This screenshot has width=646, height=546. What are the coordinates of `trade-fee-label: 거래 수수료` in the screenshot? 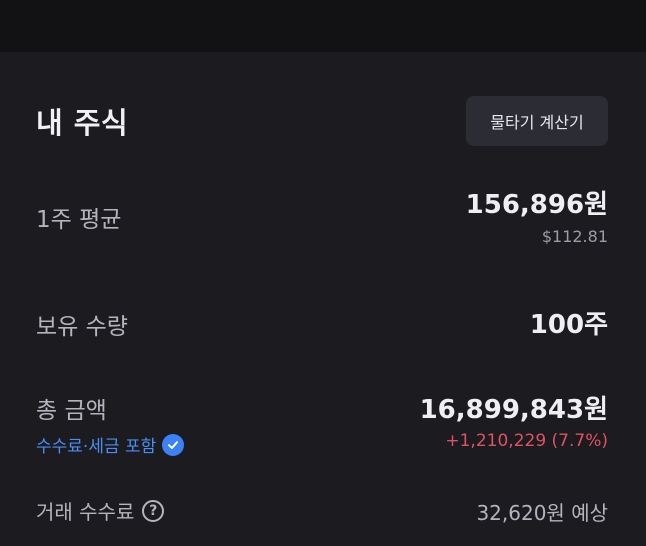 It's located at (85, 512).